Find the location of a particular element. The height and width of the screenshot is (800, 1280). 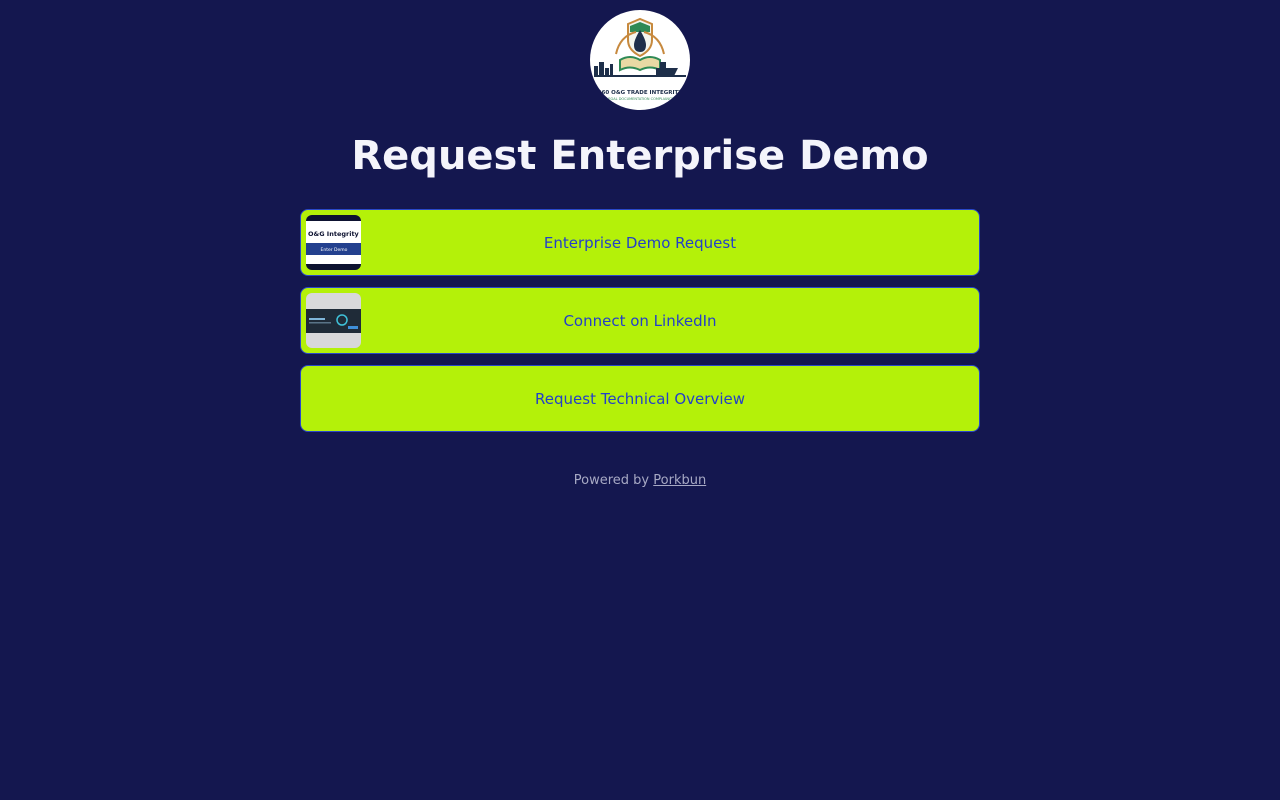

link-label: Enterprise Demo Request is located at coordinates (640, 242).